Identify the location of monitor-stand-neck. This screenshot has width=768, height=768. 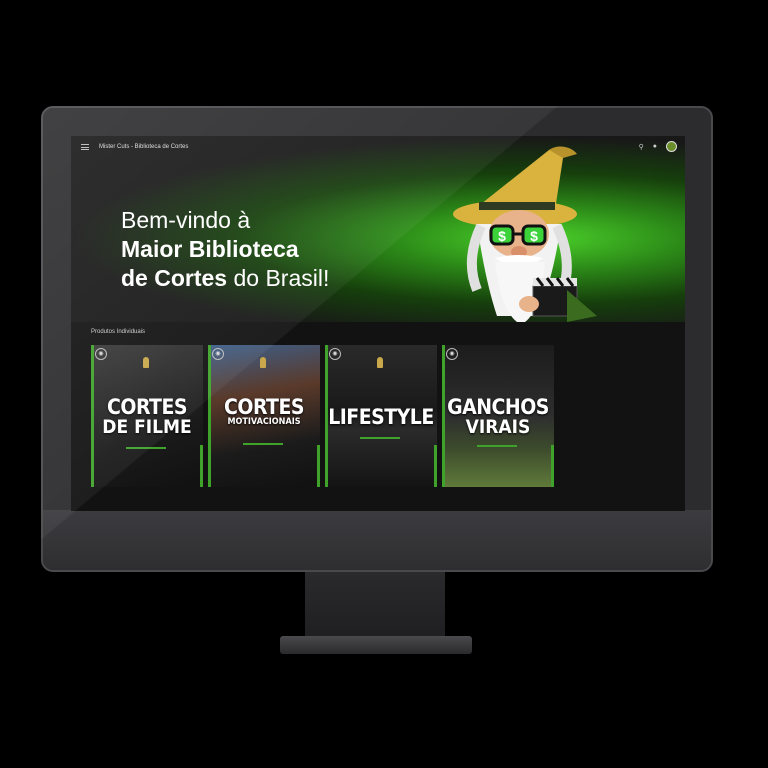
(375, 606).